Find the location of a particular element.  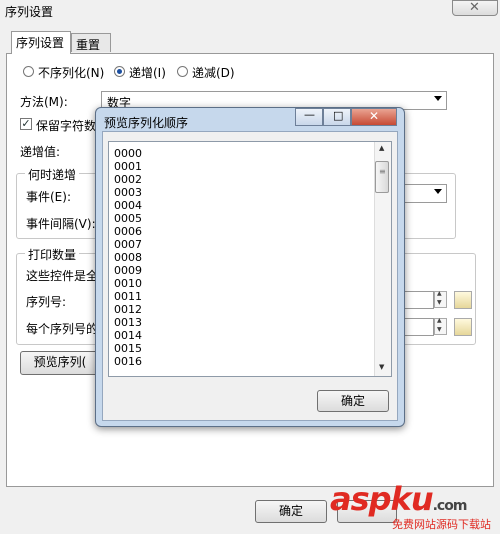

sequence-item: 0009 is located at coordinates (128, 270).